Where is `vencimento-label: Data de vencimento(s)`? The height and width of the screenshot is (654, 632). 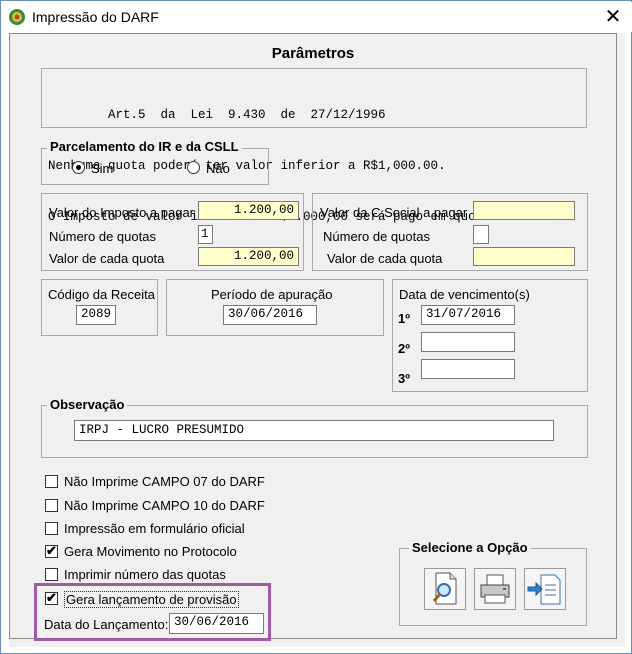
vencimento-label: Data de vencimento(s) is located at coordinates (464, 294).